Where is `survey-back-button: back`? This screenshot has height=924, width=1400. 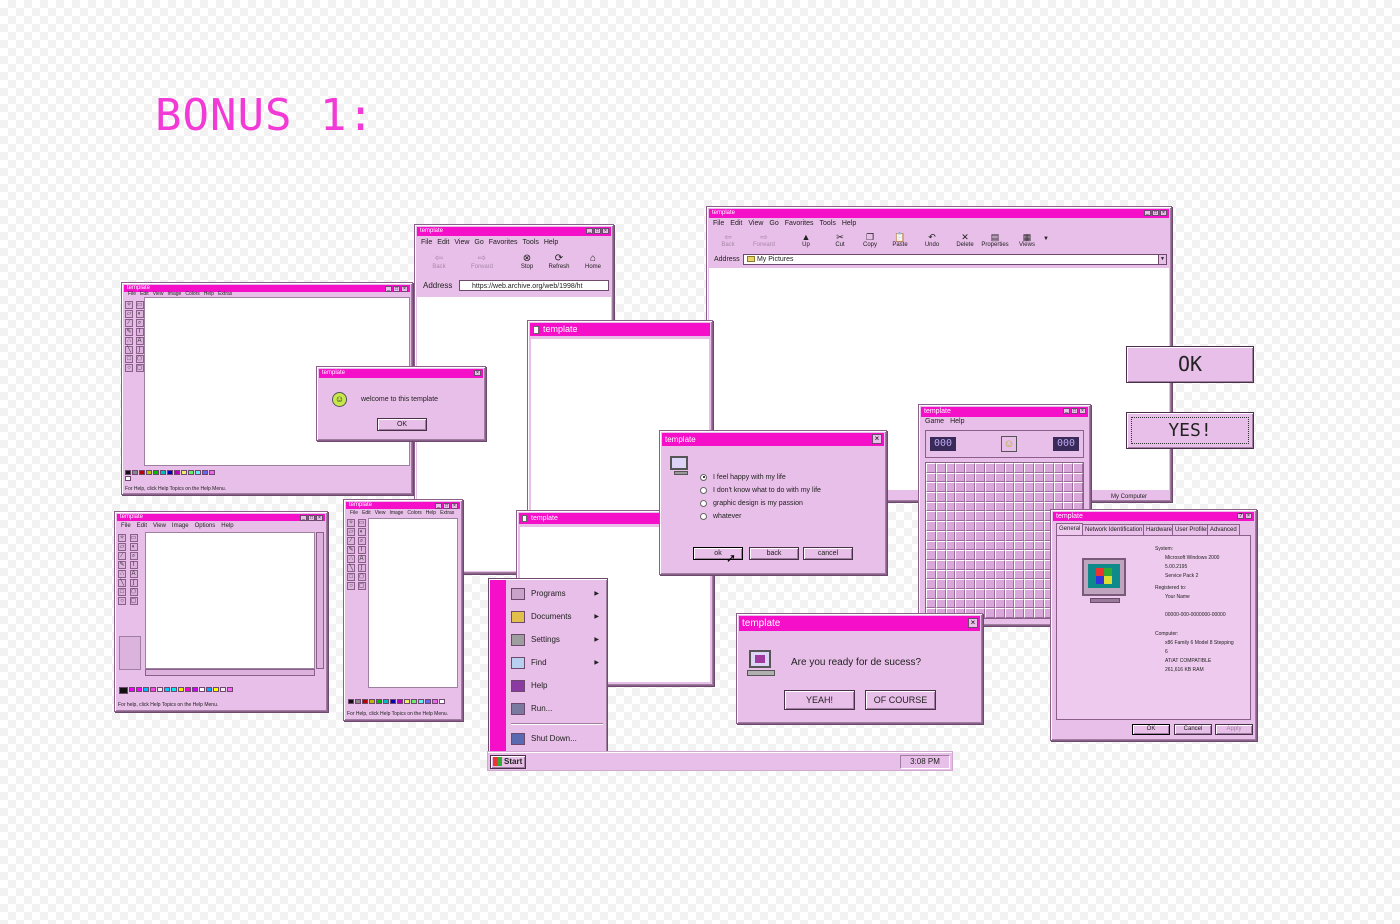
survey-back-button: back is located at coordinates (774, 553).